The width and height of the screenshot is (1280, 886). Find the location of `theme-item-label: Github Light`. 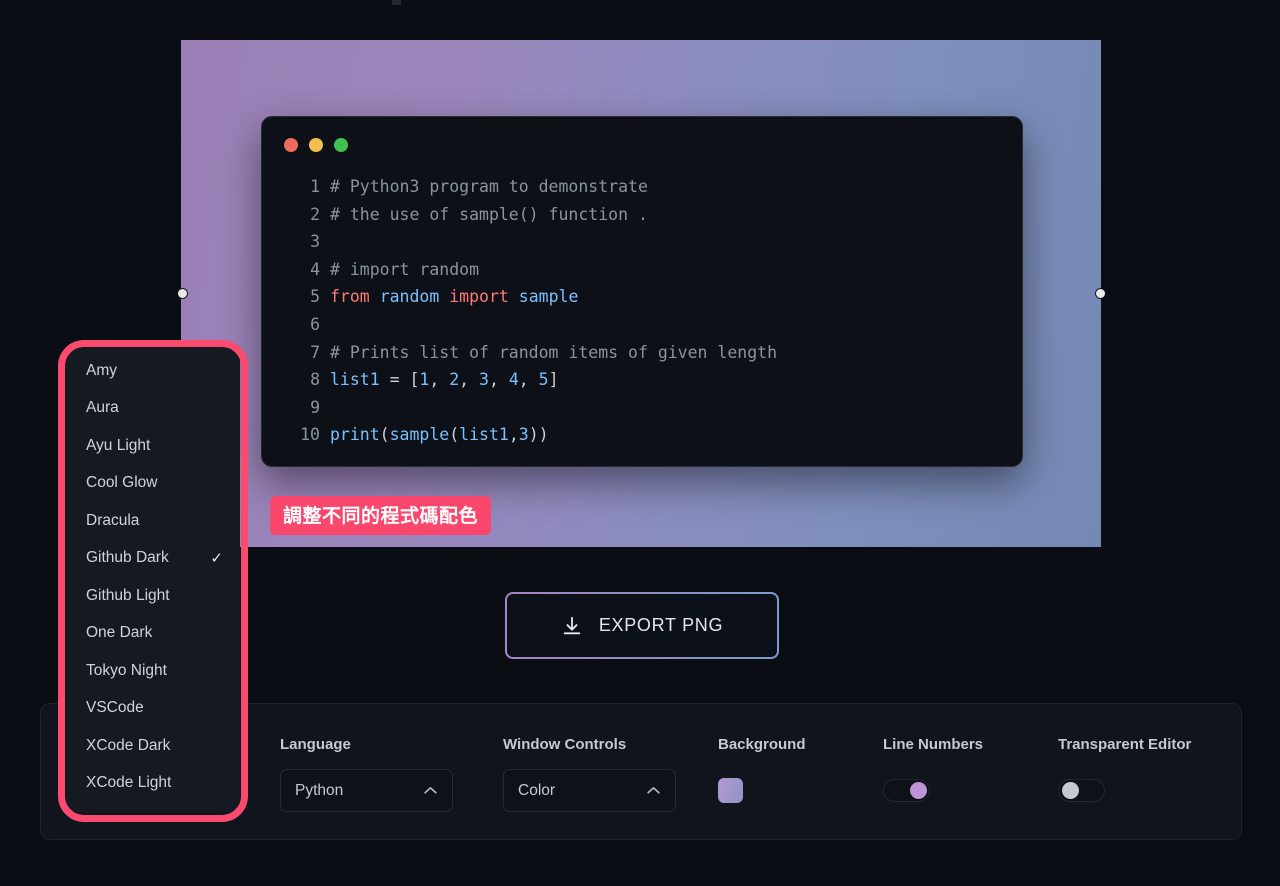

theme-item-label: Github Light is located at coordinates (128, 595).